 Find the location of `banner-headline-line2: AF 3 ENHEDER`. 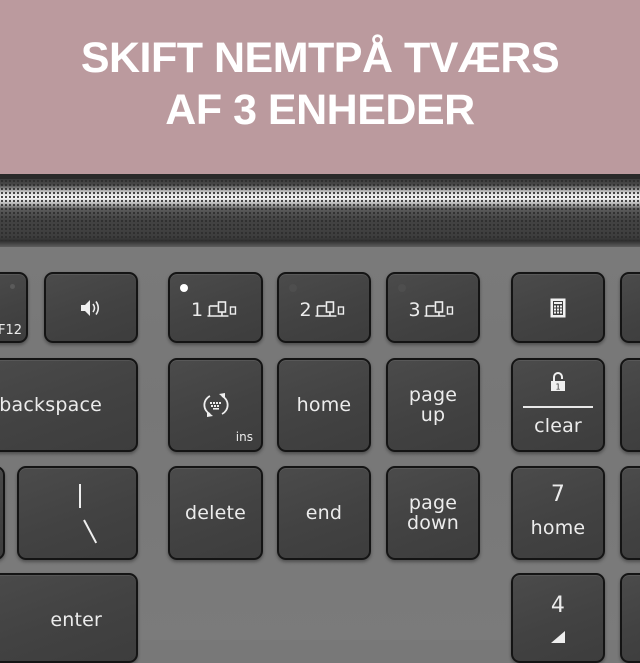

banner-headline-line2: AF 3 ENHEDER is located at coordinates (320, 110).